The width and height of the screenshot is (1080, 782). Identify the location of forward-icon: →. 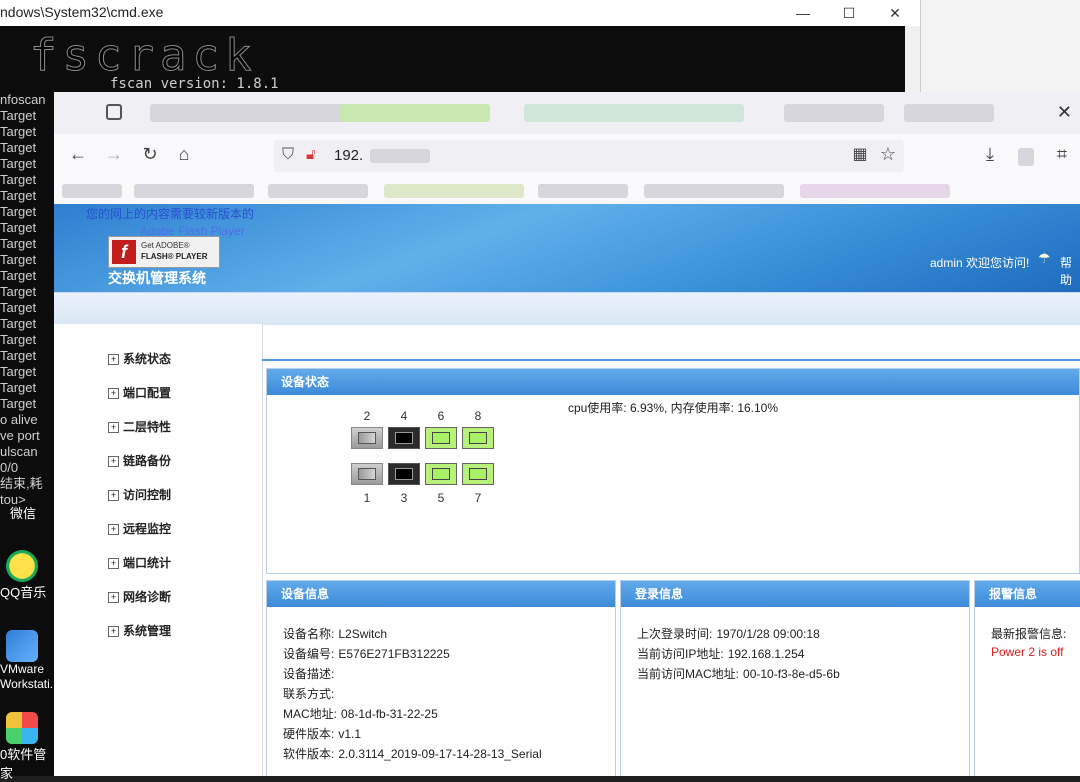
(114, 154).